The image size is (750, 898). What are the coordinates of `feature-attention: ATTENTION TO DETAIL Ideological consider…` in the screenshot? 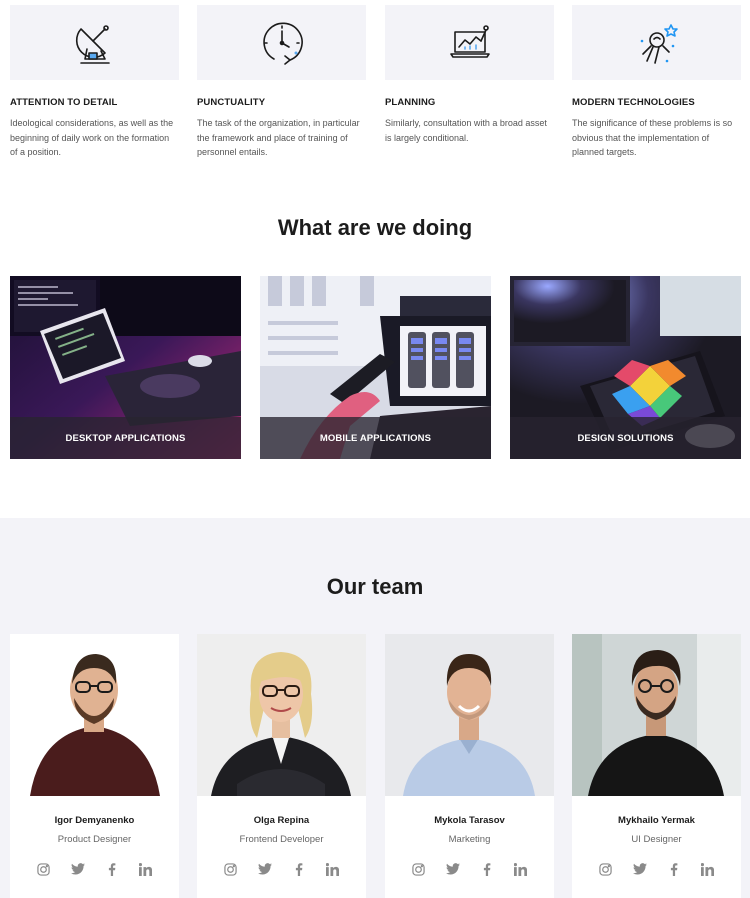 It's located at (94, 82).